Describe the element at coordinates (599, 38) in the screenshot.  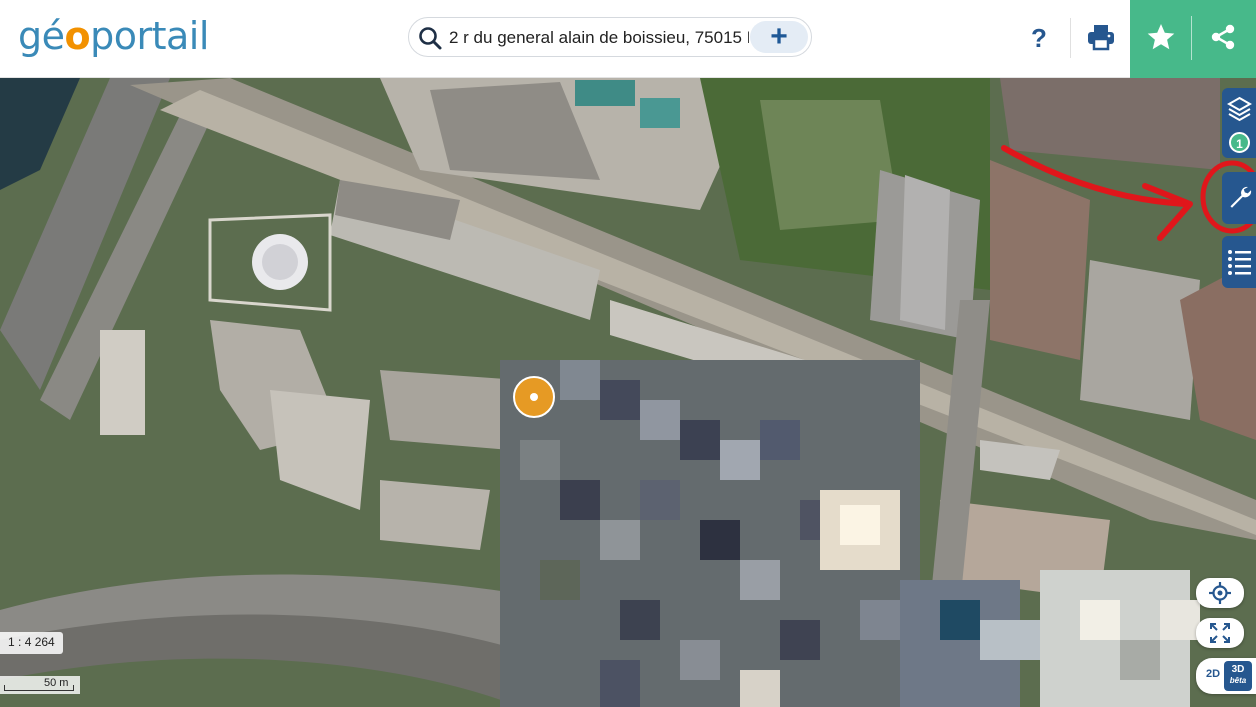
I see `search-input` at that location.